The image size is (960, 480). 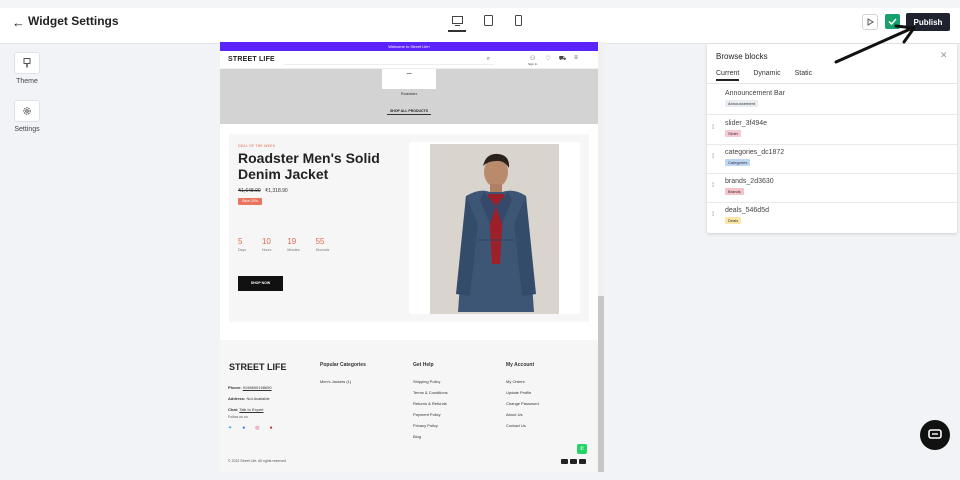 I want to click on chat-support-button, so click(x=935, y=435).